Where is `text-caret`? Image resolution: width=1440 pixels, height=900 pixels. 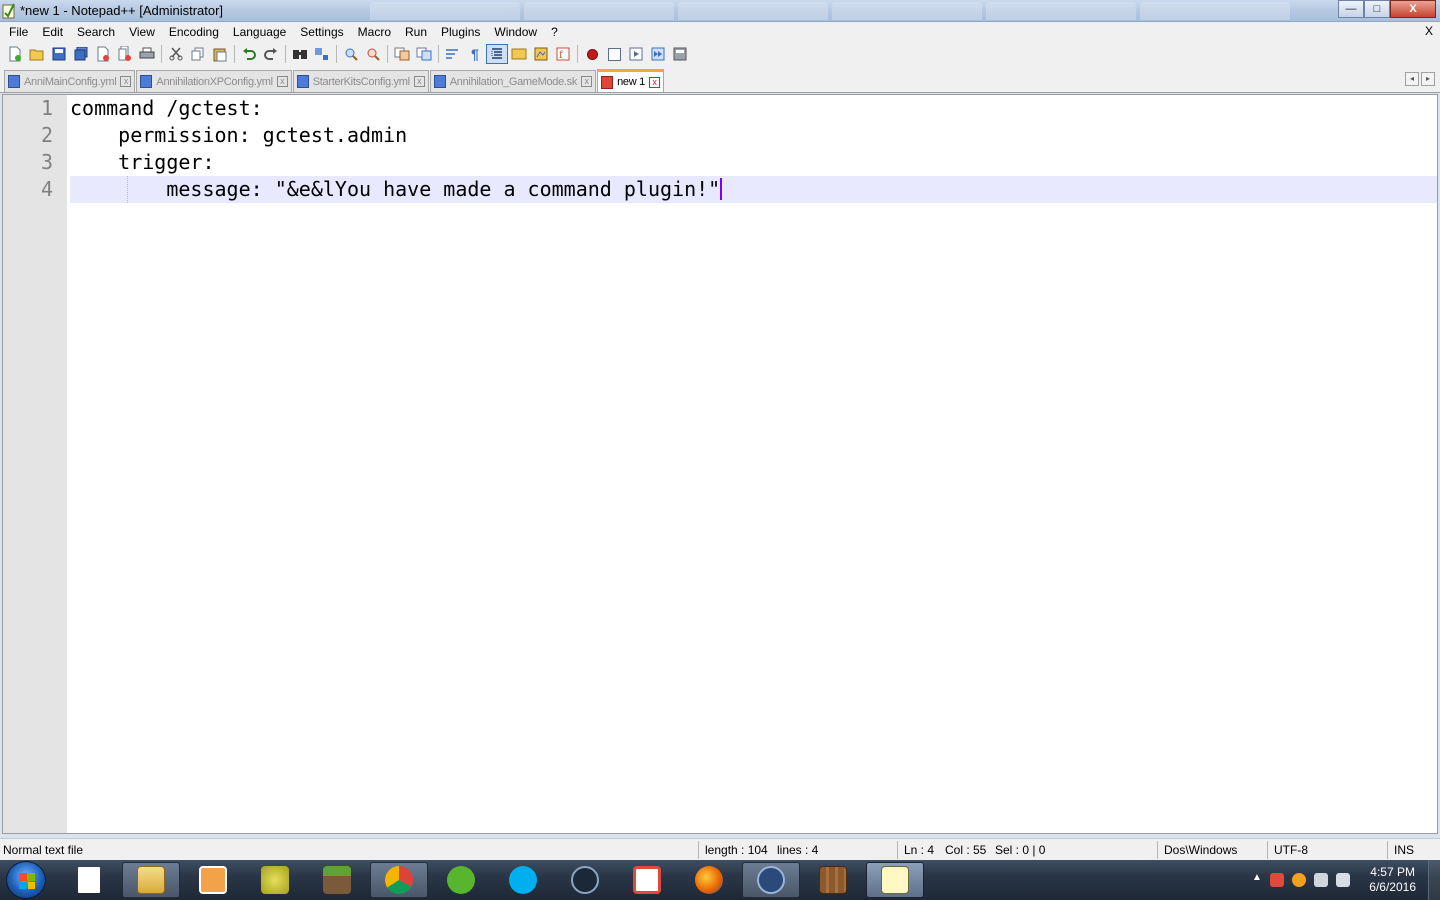
text-caret is located at coordinates (721, 189).